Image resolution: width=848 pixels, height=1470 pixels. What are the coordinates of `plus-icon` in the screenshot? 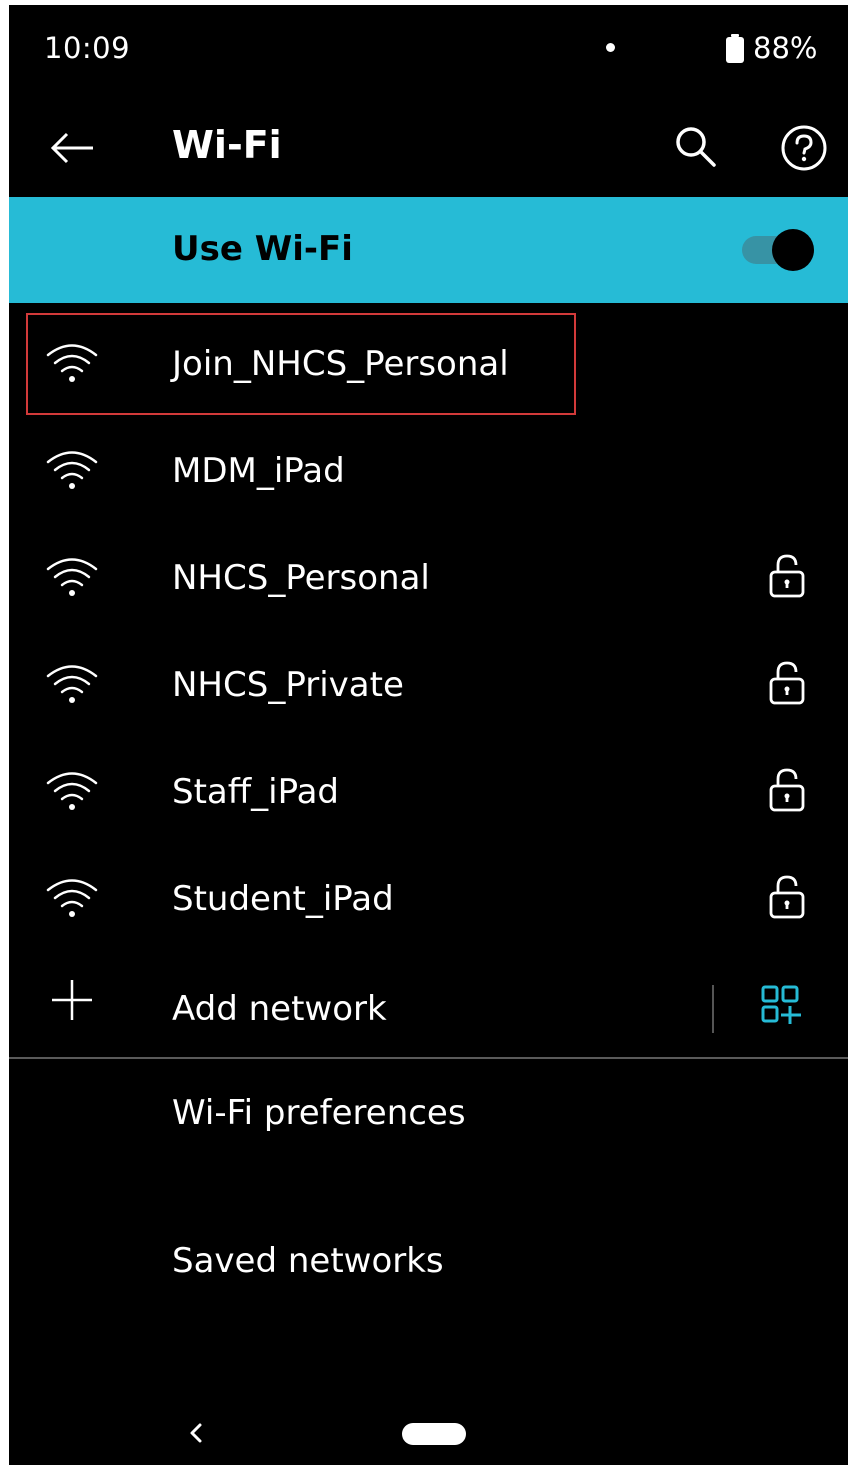 It's located at (72, 1000).